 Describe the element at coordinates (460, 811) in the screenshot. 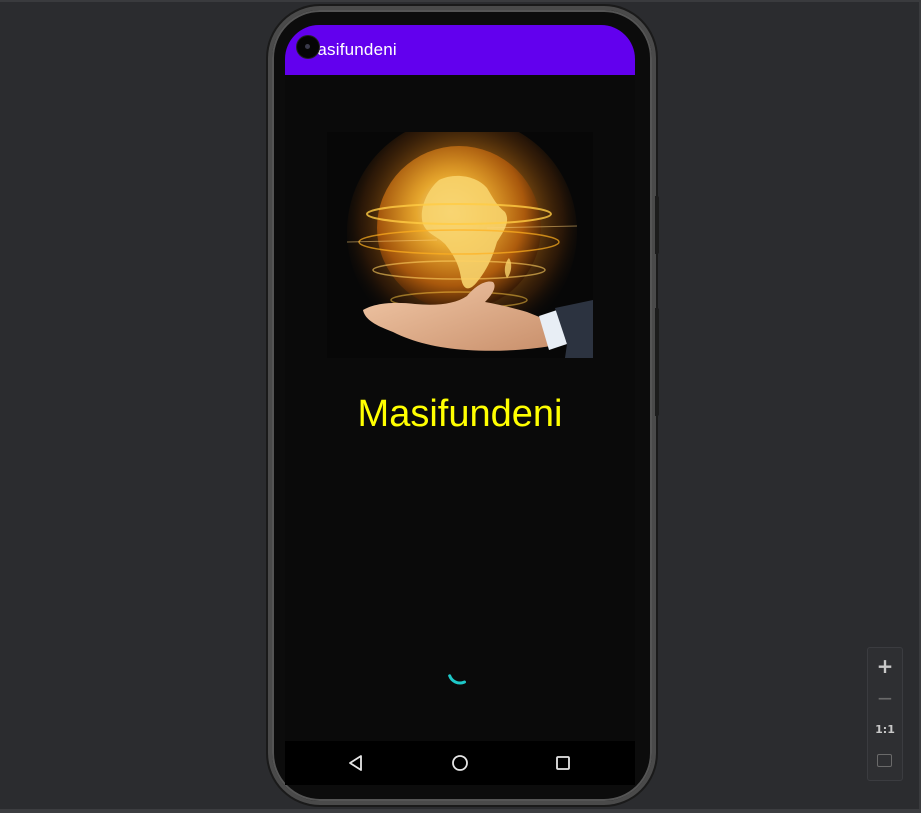

I see `canvas-bottom-border` at that location.